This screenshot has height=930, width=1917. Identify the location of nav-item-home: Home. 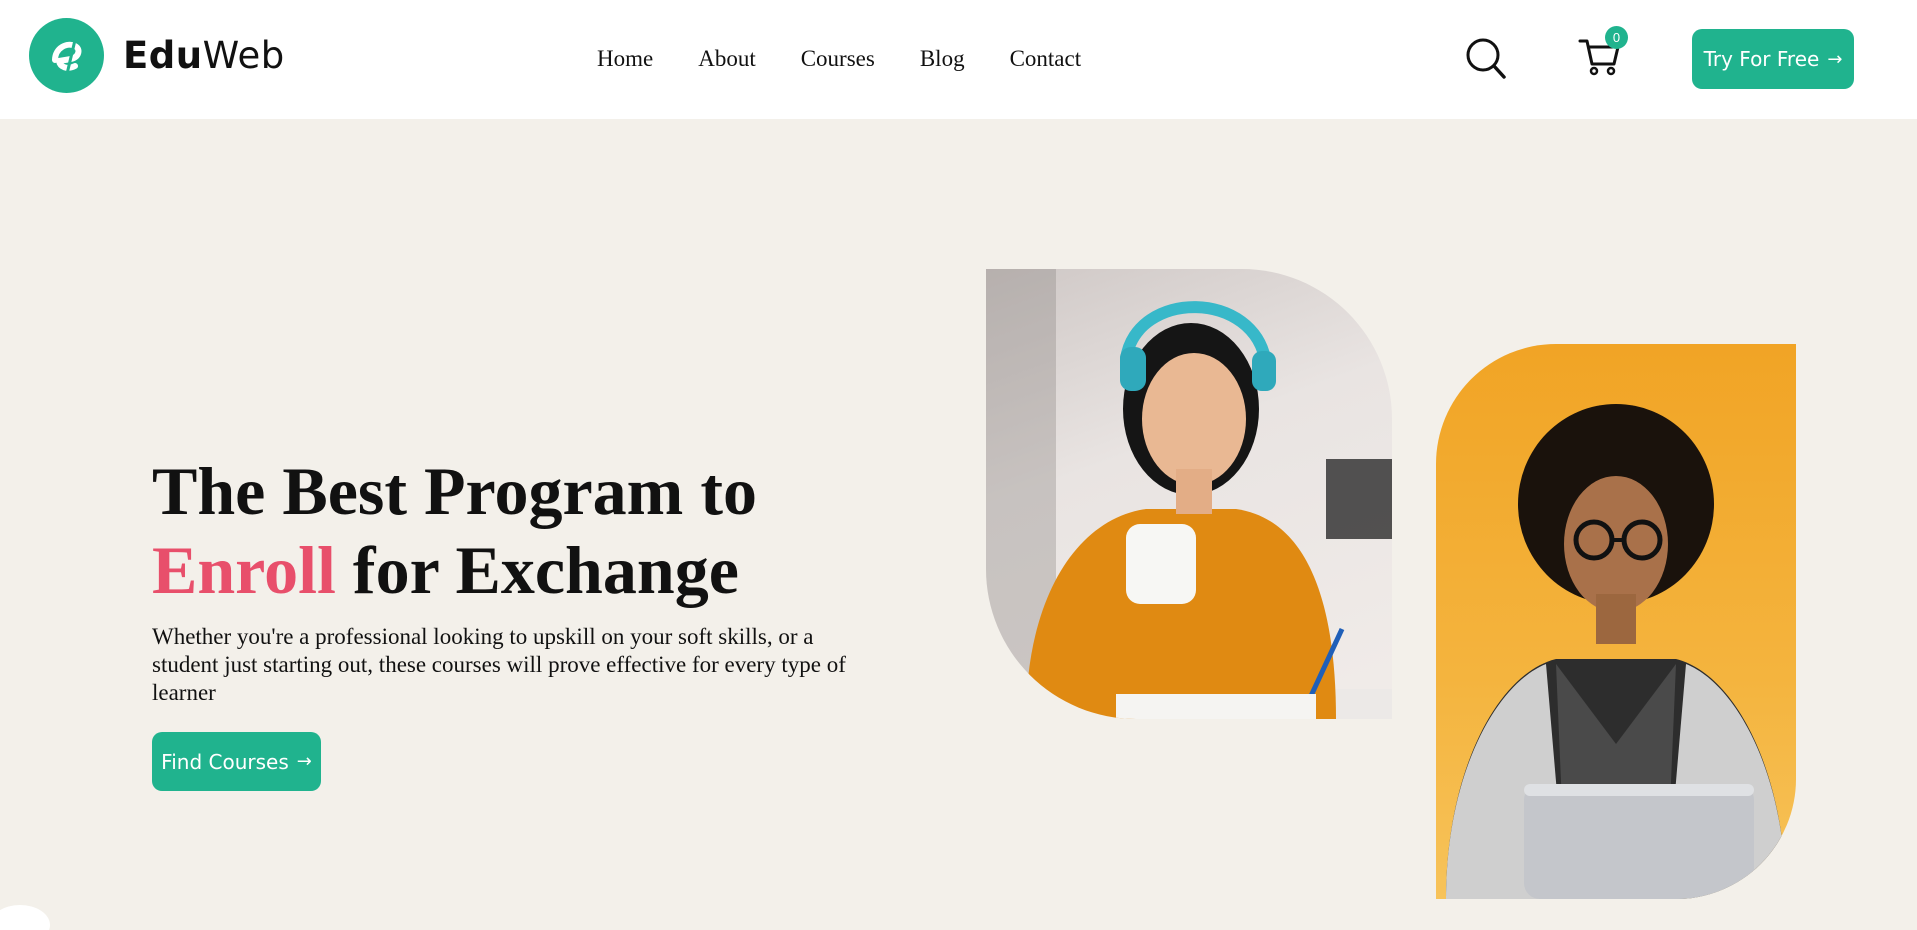
(625, 59).